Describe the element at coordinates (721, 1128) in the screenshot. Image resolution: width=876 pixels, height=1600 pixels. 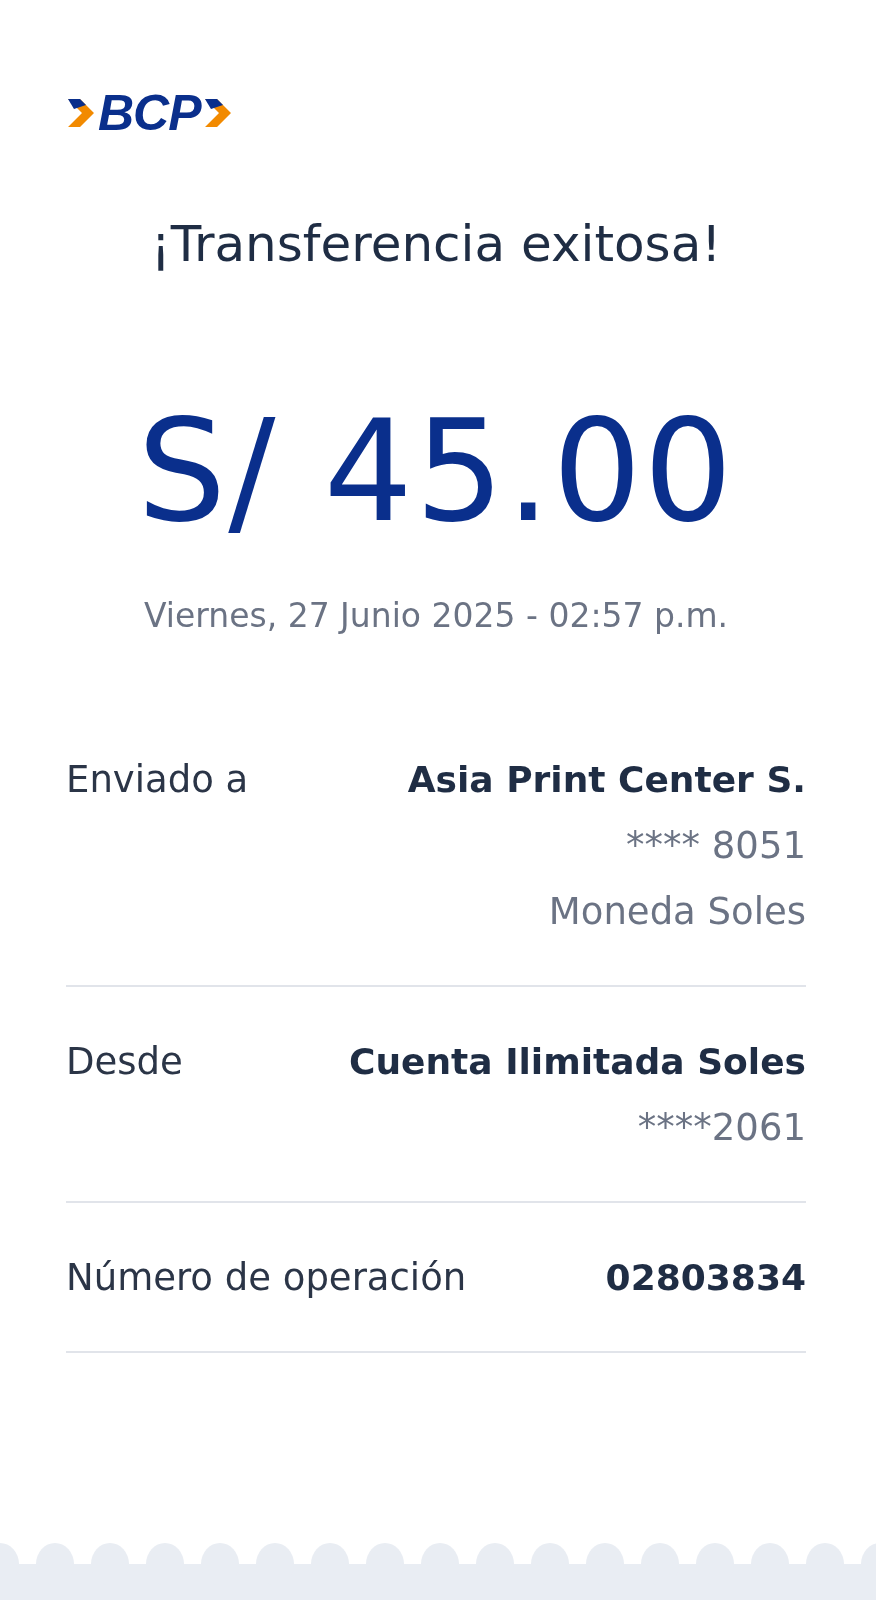
I see `detail-value: ****2061` at that location.